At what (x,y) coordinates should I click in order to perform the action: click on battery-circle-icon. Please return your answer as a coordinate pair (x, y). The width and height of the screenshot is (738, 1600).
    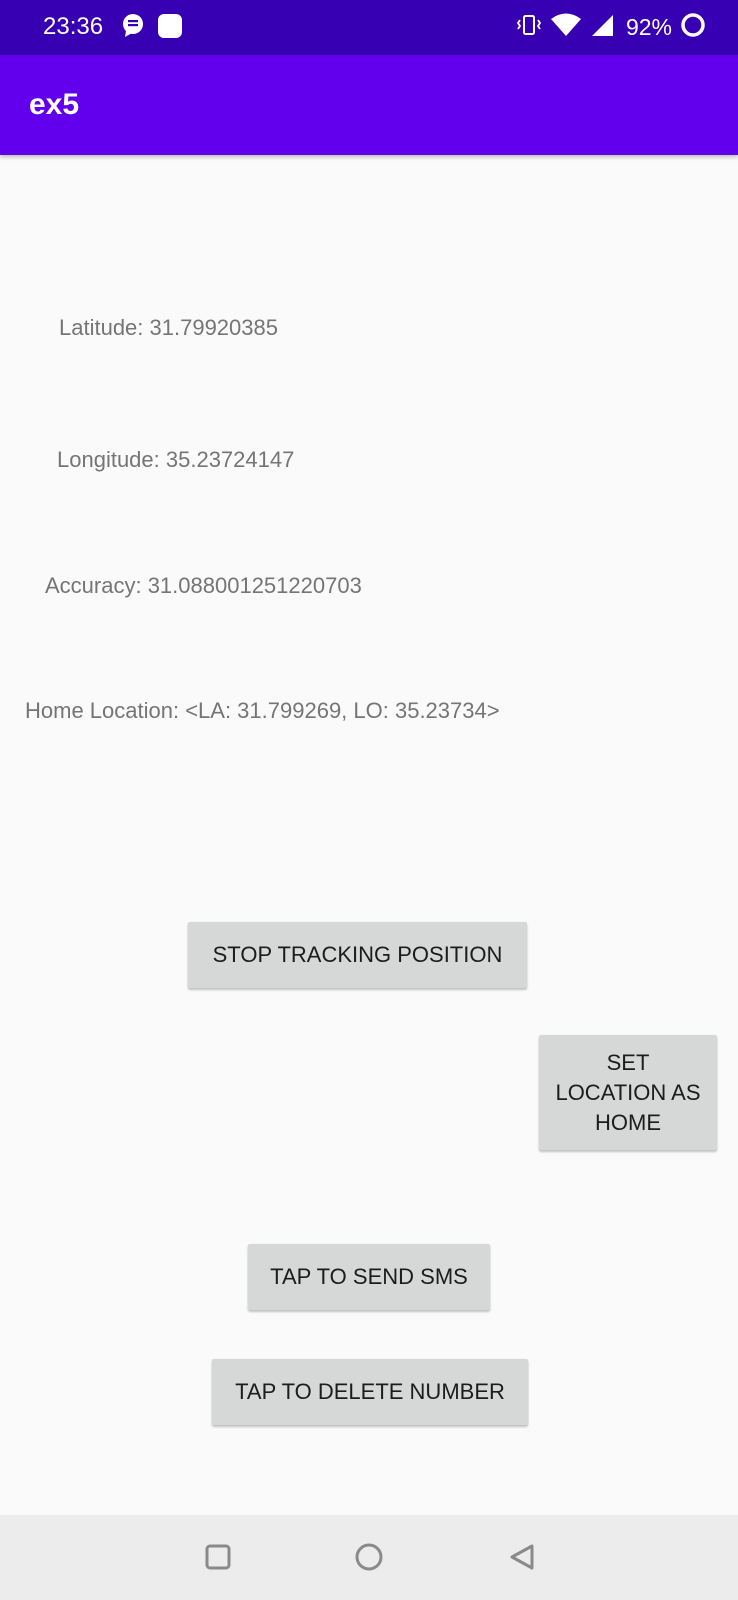
    Looking at the image, I should click on (693, 27).